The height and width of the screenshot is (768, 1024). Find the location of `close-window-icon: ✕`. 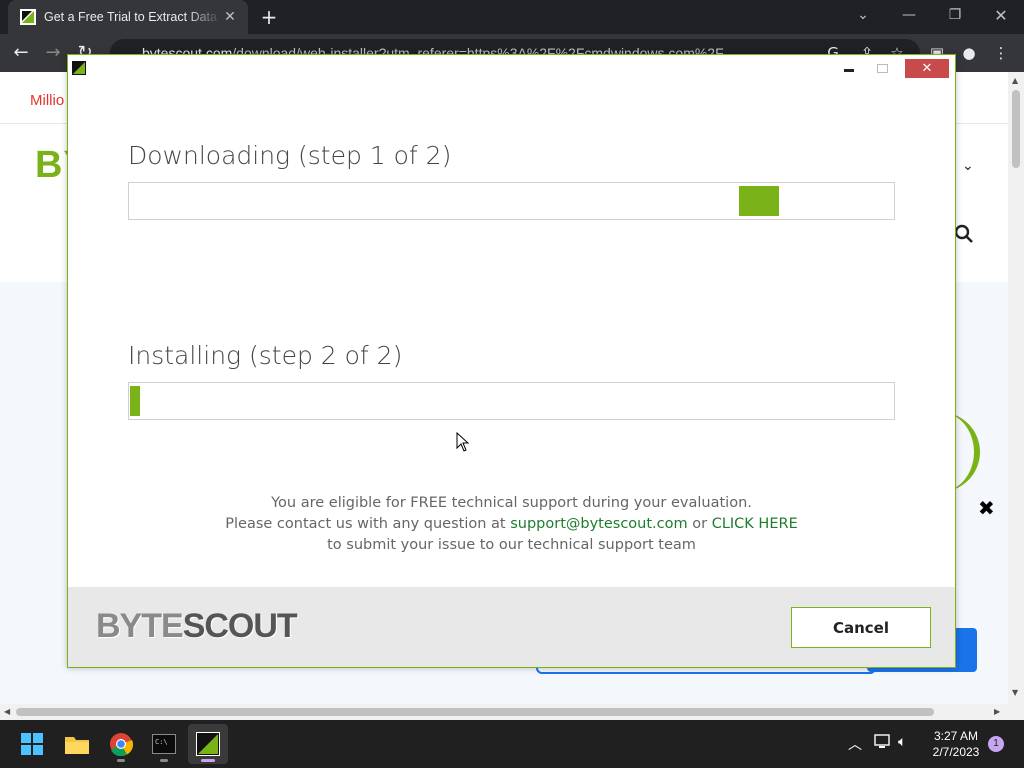

close-window-icon: ✕ is located at coordinates (1001, 15).